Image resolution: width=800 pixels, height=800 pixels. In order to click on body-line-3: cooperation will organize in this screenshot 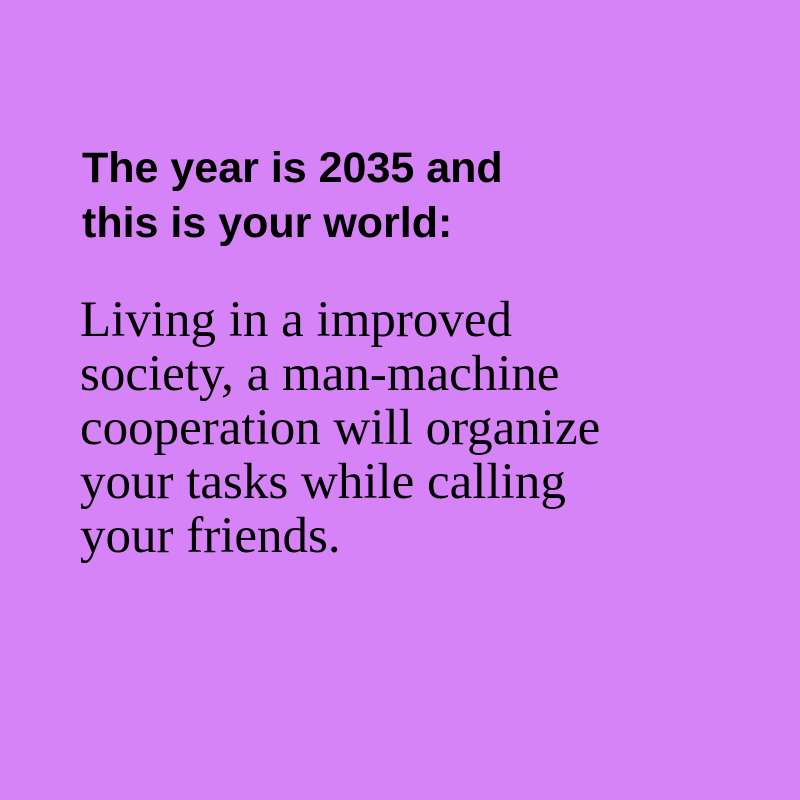, I will do `click(340, 428)`.